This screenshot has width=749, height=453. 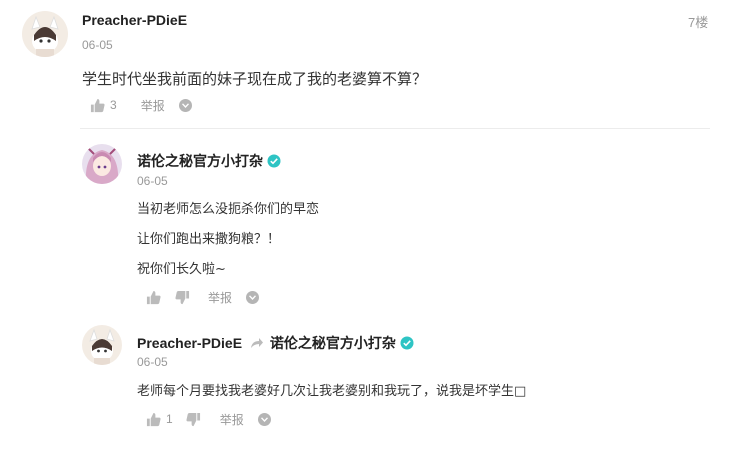 I want to click on like-count: 3, so click(x=113, y=105).